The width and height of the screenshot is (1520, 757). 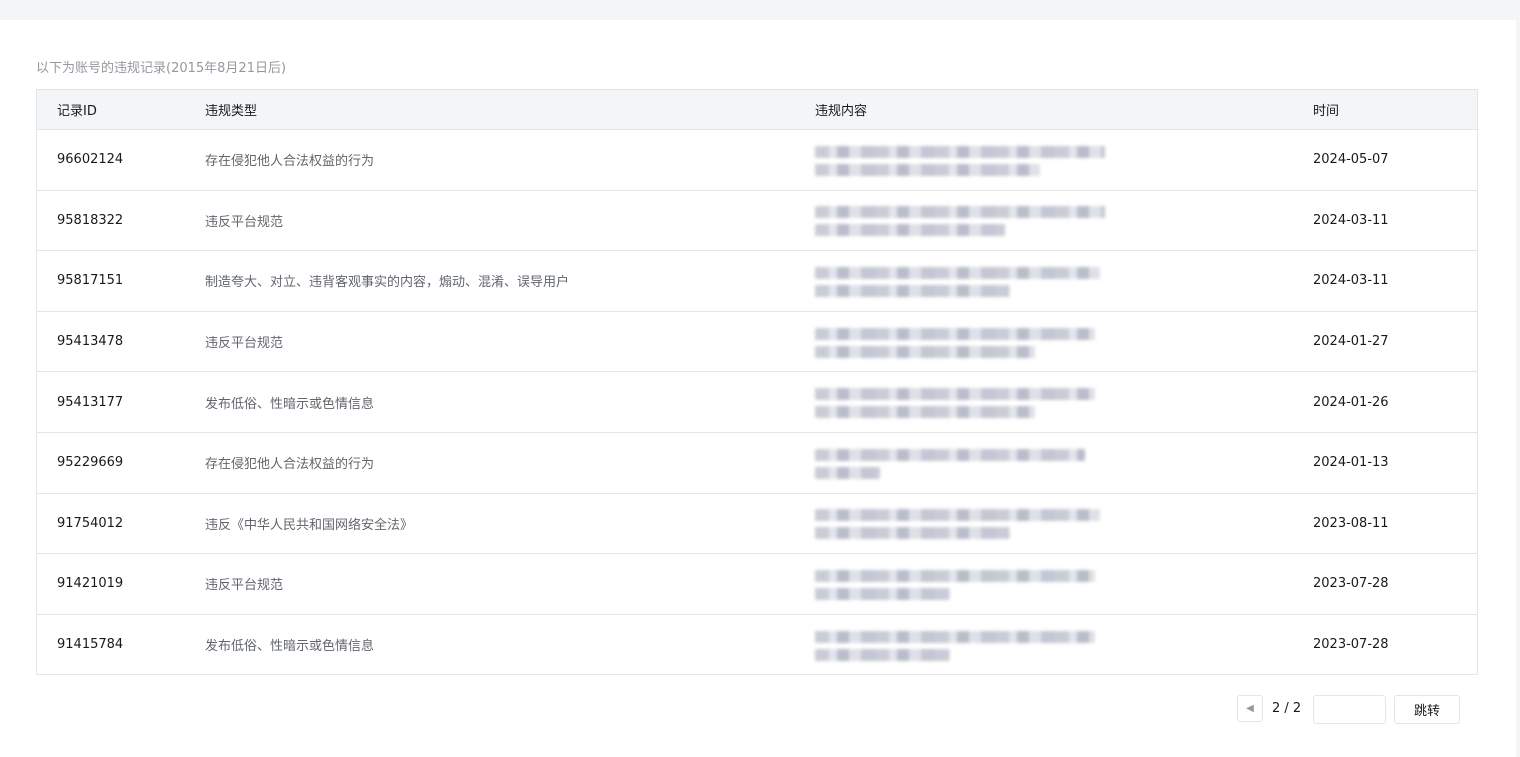 I want to click on violation-time: 2023-08-11, so click(x=1351, y=523).